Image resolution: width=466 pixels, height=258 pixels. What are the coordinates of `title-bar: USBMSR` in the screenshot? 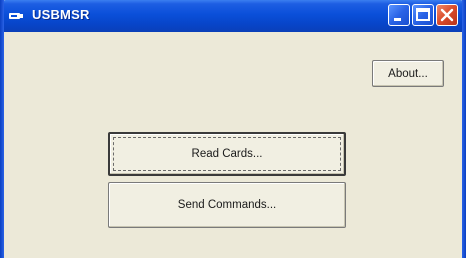 It's located at (233, 16).